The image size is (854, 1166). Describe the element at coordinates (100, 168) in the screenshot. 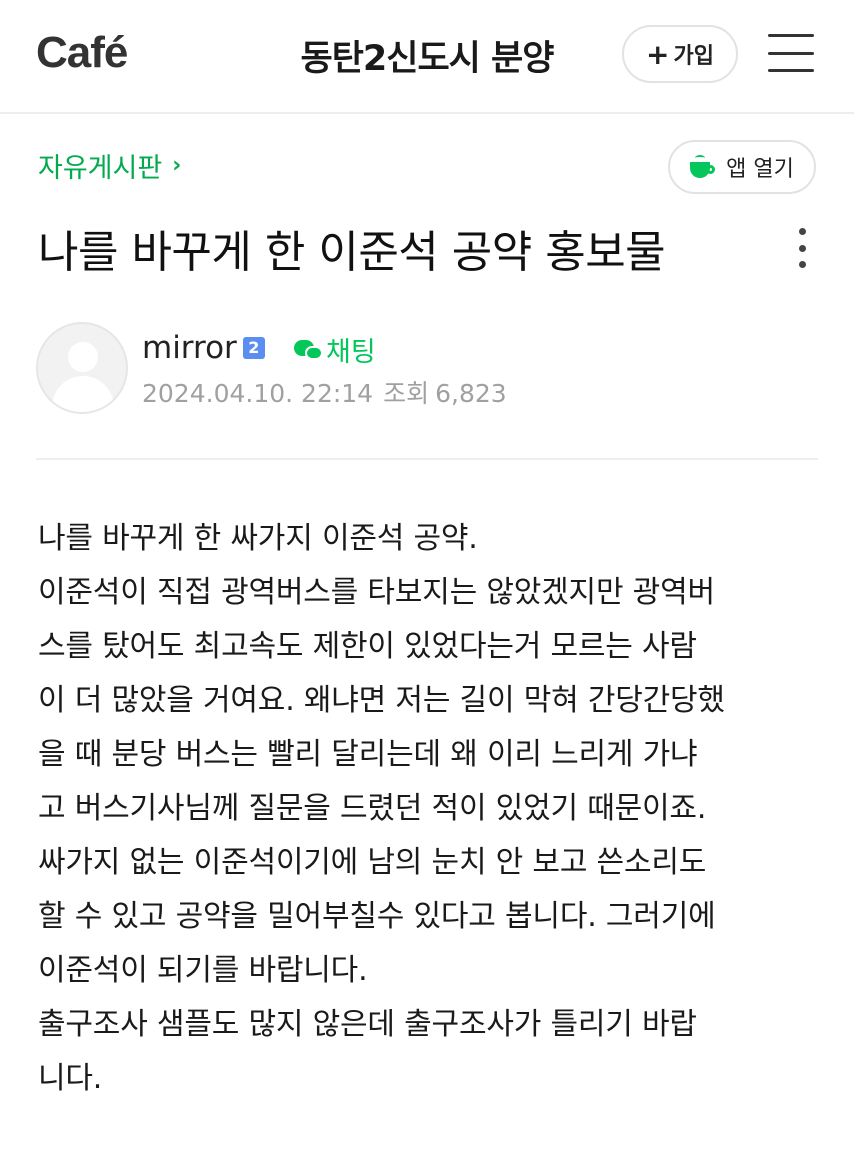

I see `board-name: 자유게시판` at that location.